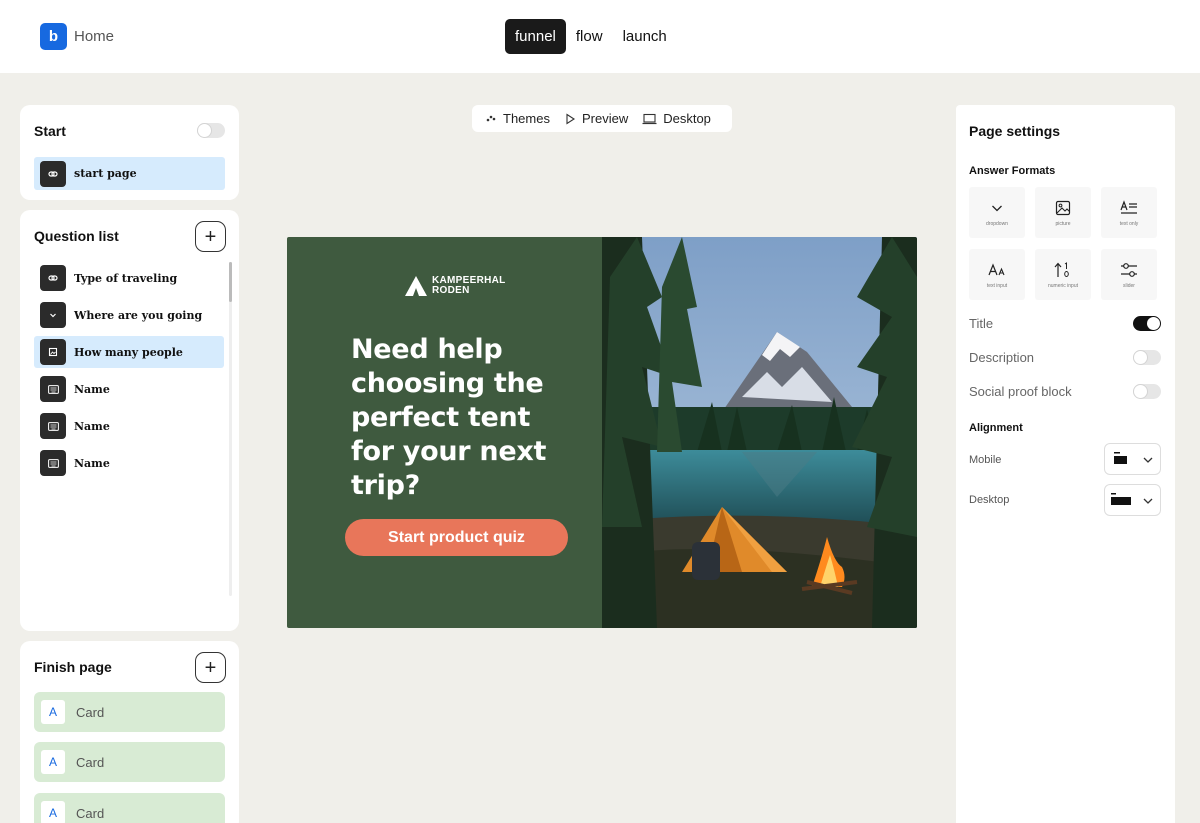 The height and width of the screenshot is (823, 1200). Describe the element at coordinates (456, 537) in the screenshot. I see `start-quiz-button: Start product quiz` at that location.